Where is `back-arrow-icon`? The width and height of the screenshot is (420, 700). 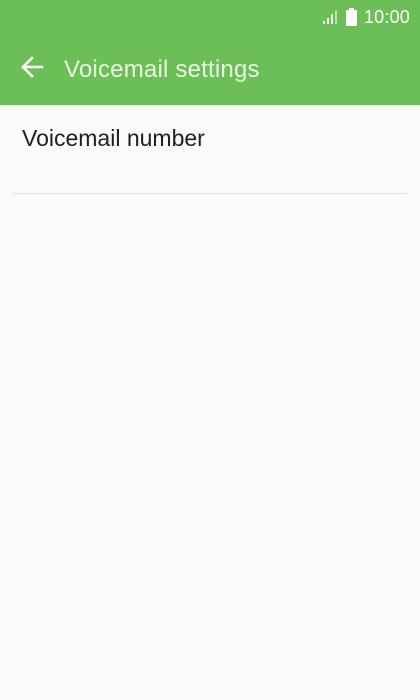
back-arrow-icon is located at coordinates (32, 69).